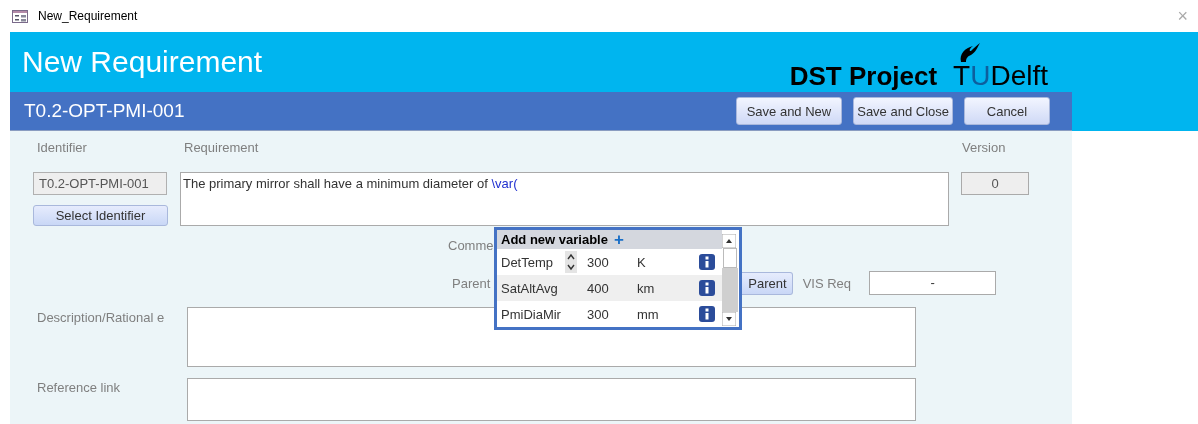 This screenshot has height=424, width=1198. What do you see at coordinates (903, 111) in the screenshot?
I see `toolbar-button: Save and Close` at bounding box center [903, 111].